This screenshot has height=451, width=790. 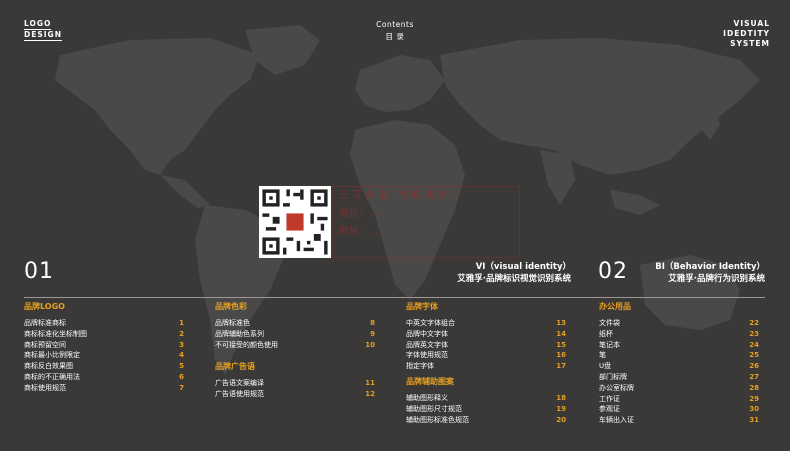 What do you see at coordinates (295, 383) in the screenshot?
I see `toc-item: 广告语文案编译 11` at bounding box center [295, 383].